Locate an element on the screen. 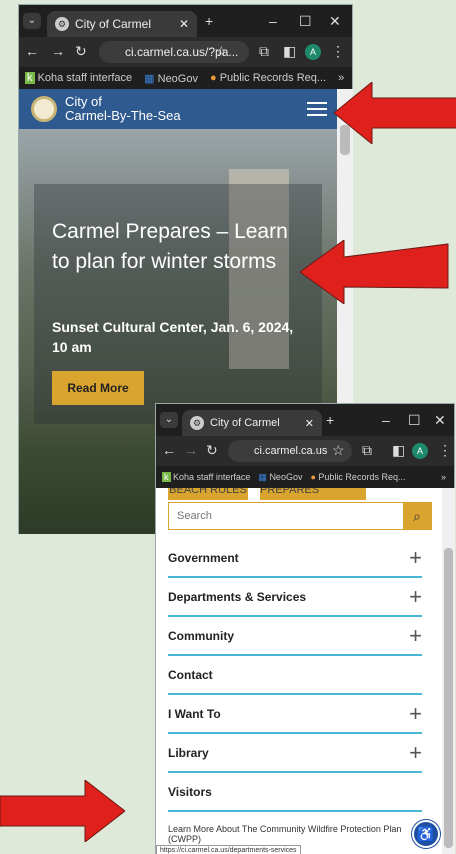 Image resolution: width=456 pixels, height=854 pixels. site-name-line1: City of is located at coordinates (83, 101).